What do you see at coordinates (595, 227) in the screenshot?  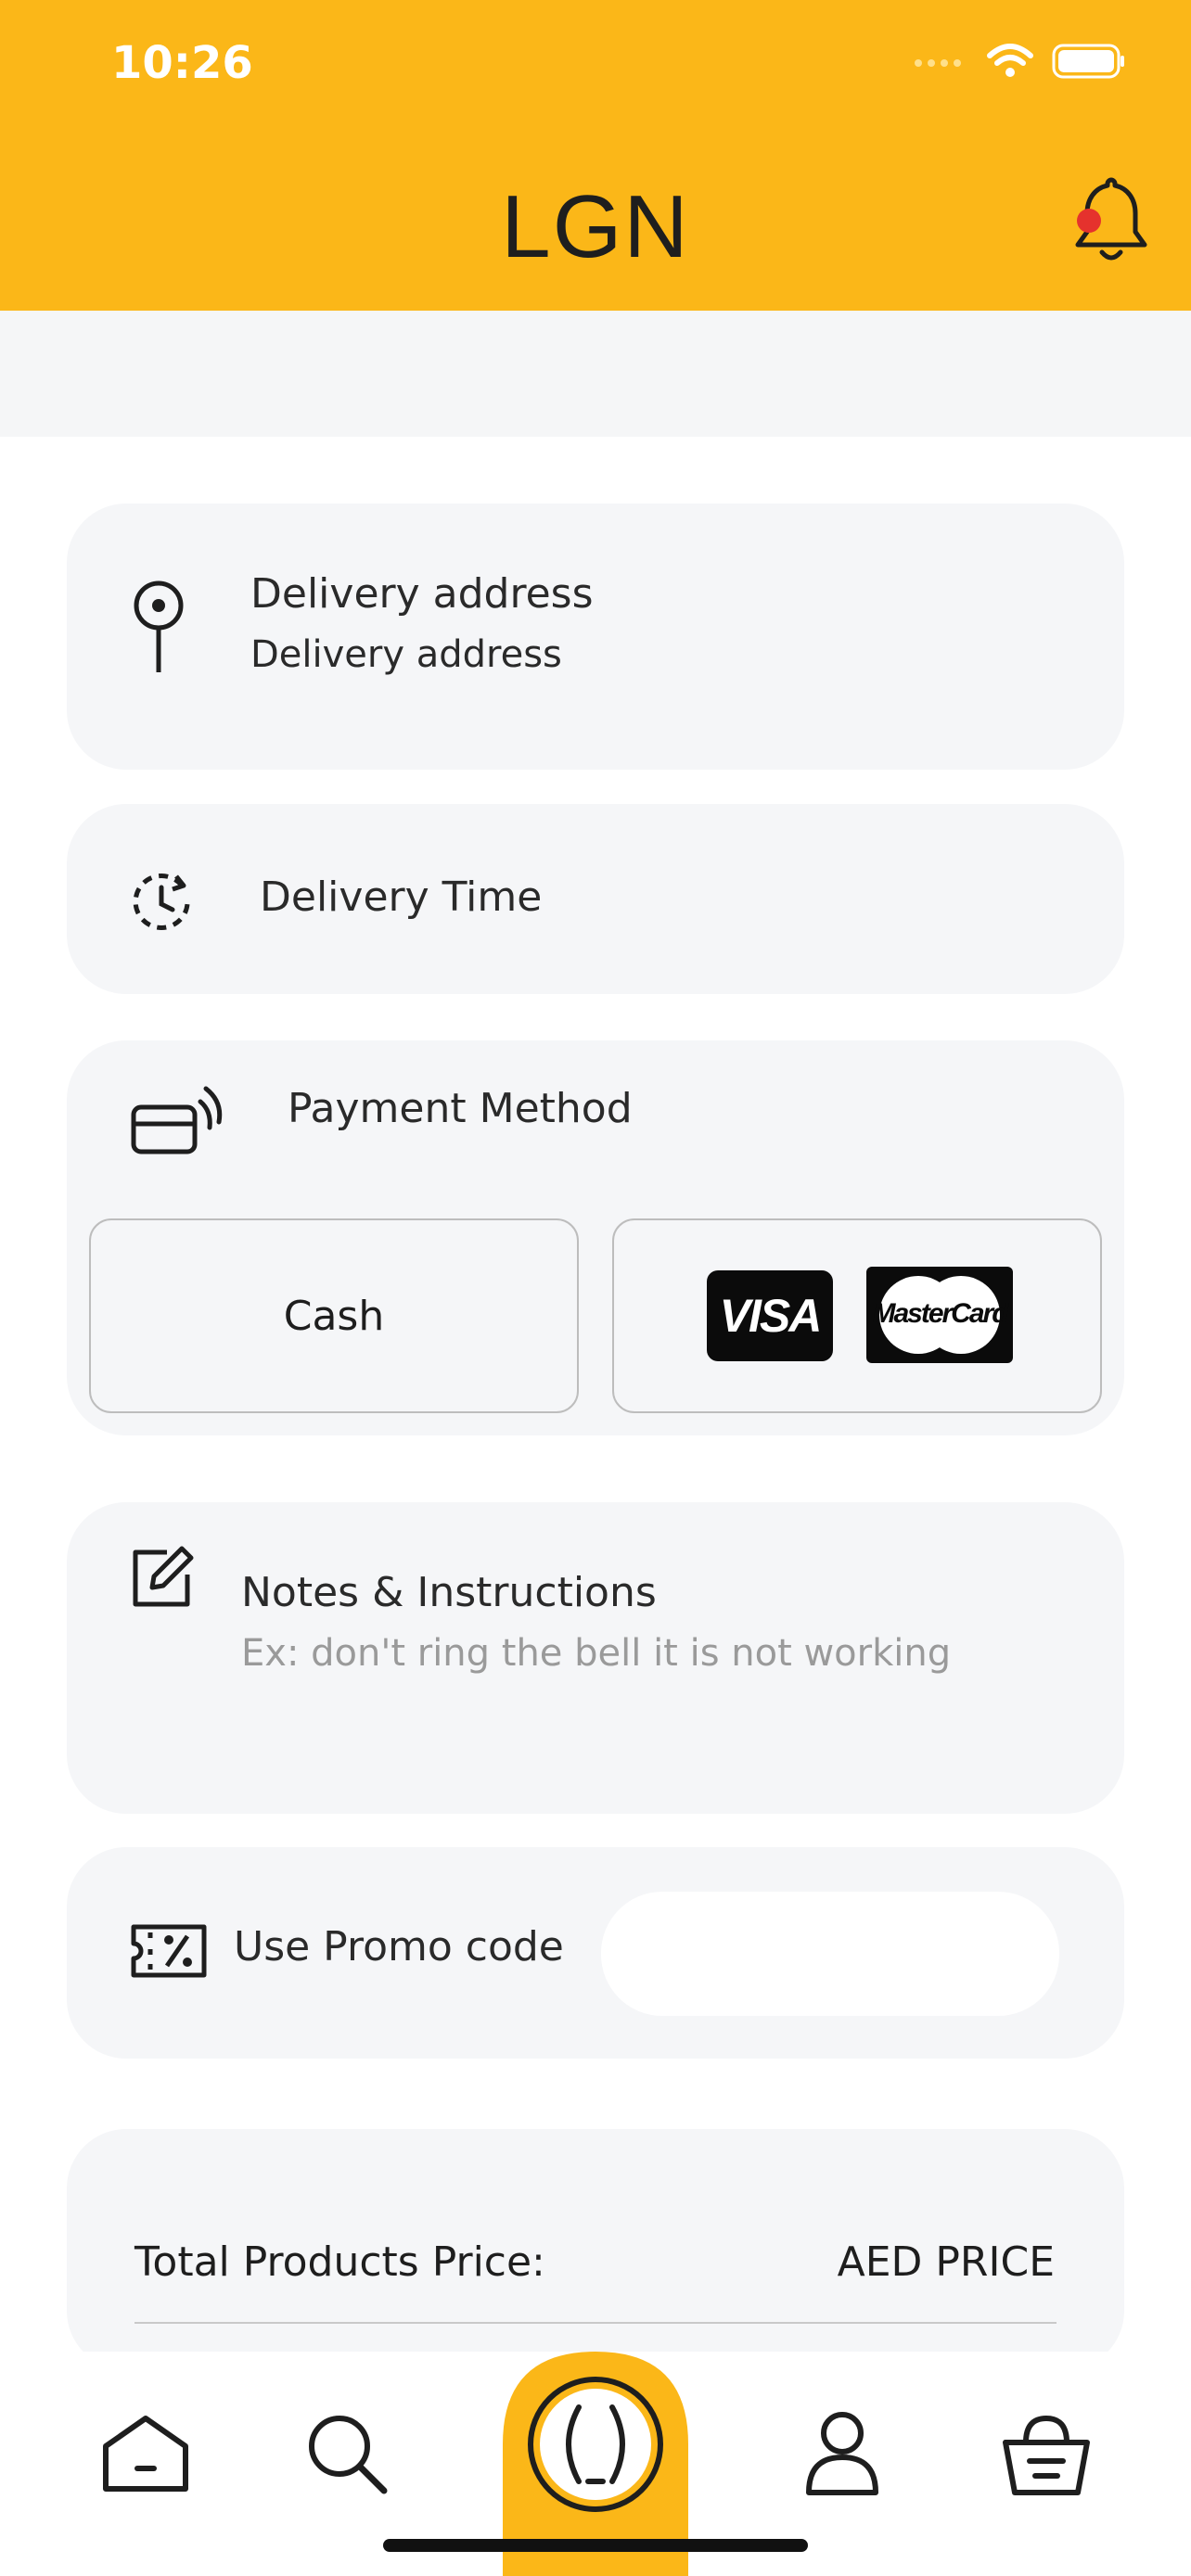 I see `app-logo: LGN` at bounding box center [595, 227].